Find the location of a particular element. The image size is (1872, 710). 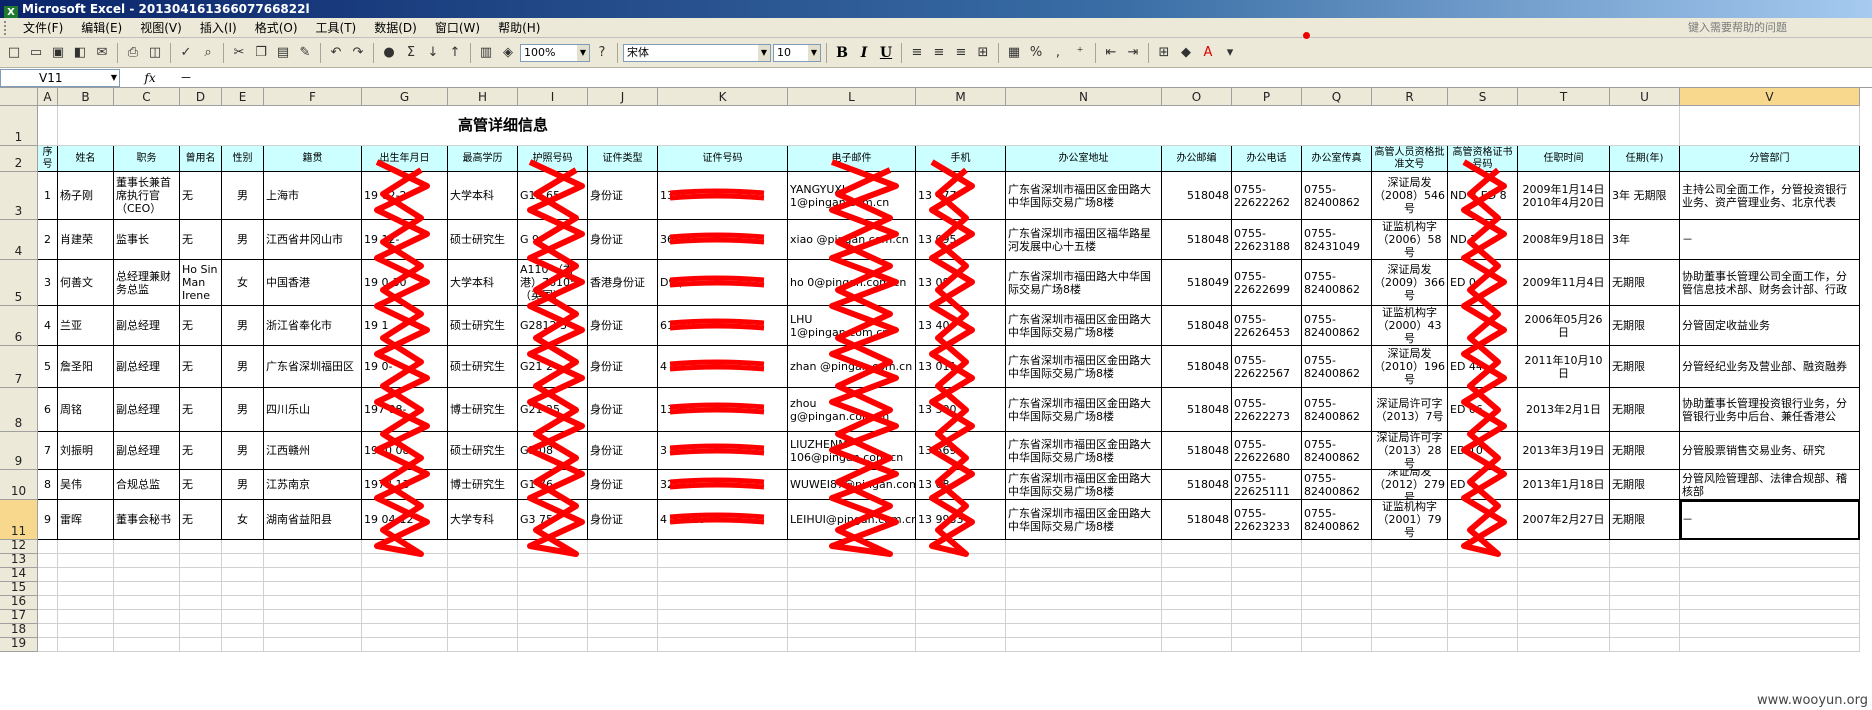

column-header-t: T is located at coordinates (1564, 97).